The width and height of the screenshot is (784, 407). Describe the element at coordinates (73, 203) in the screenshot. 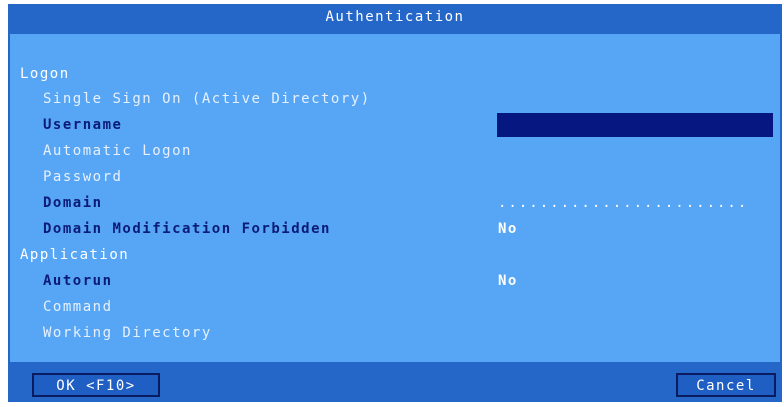

I see `domain-label: Domain` at that location.